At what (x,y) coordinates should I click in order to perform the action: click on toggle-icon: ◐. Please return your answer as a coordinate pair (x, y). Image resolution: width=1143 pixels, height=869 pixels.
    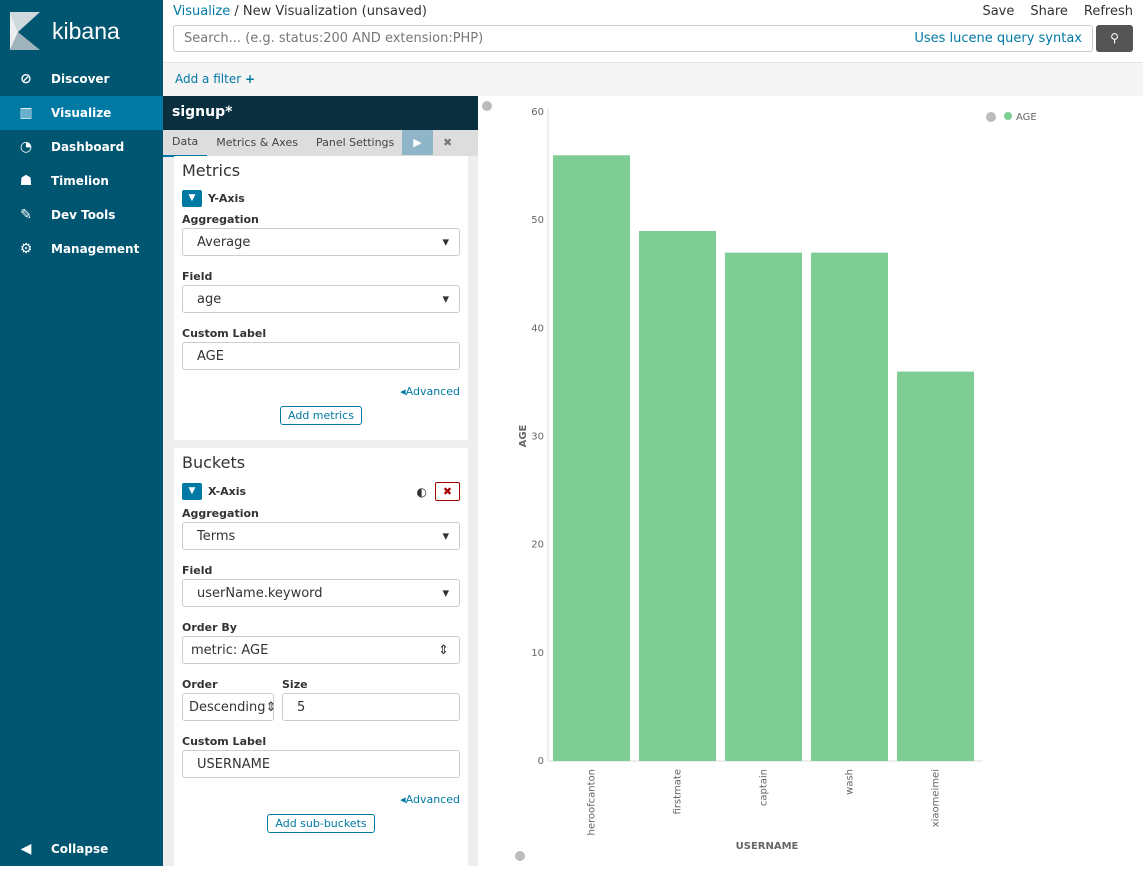
    Looking at the image, I should click on (422, 492).